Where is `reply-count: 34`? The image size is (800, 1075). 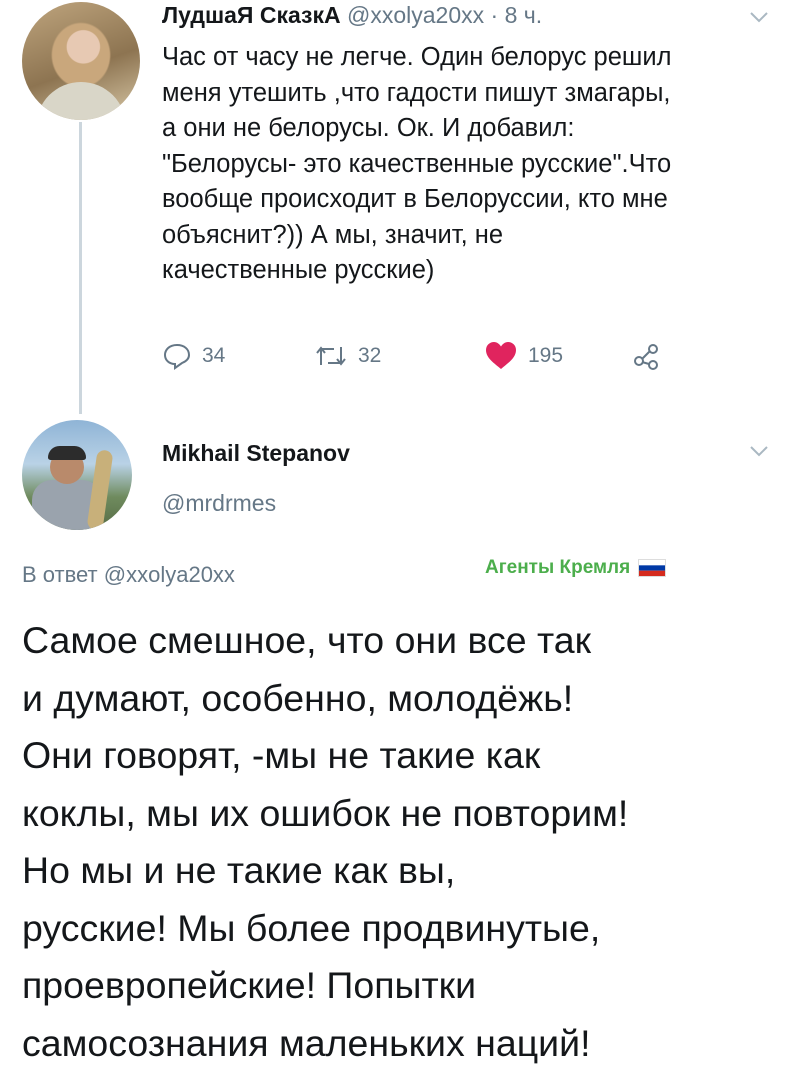 reply-count: 34 is located at coordinates (214, 355).